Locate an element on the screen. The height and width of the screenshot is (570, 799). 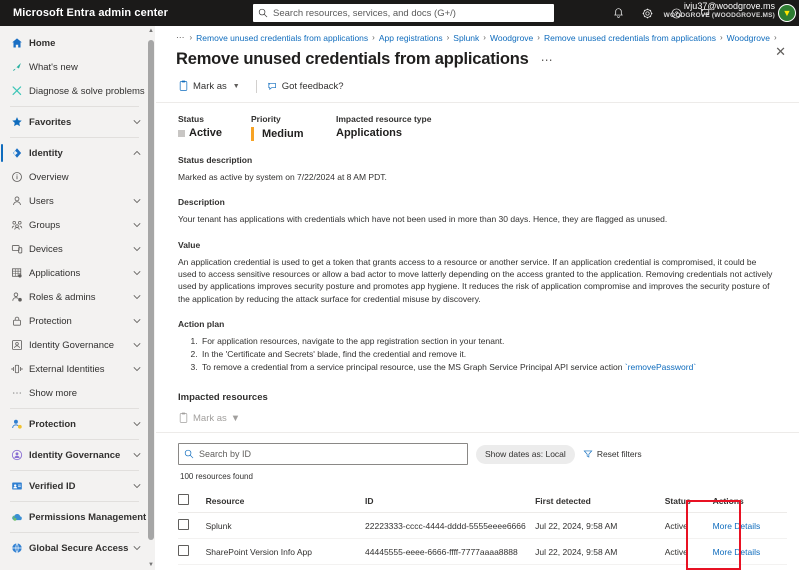
sidebar-item-label: Verified ID is located at coordinates (52, 486).